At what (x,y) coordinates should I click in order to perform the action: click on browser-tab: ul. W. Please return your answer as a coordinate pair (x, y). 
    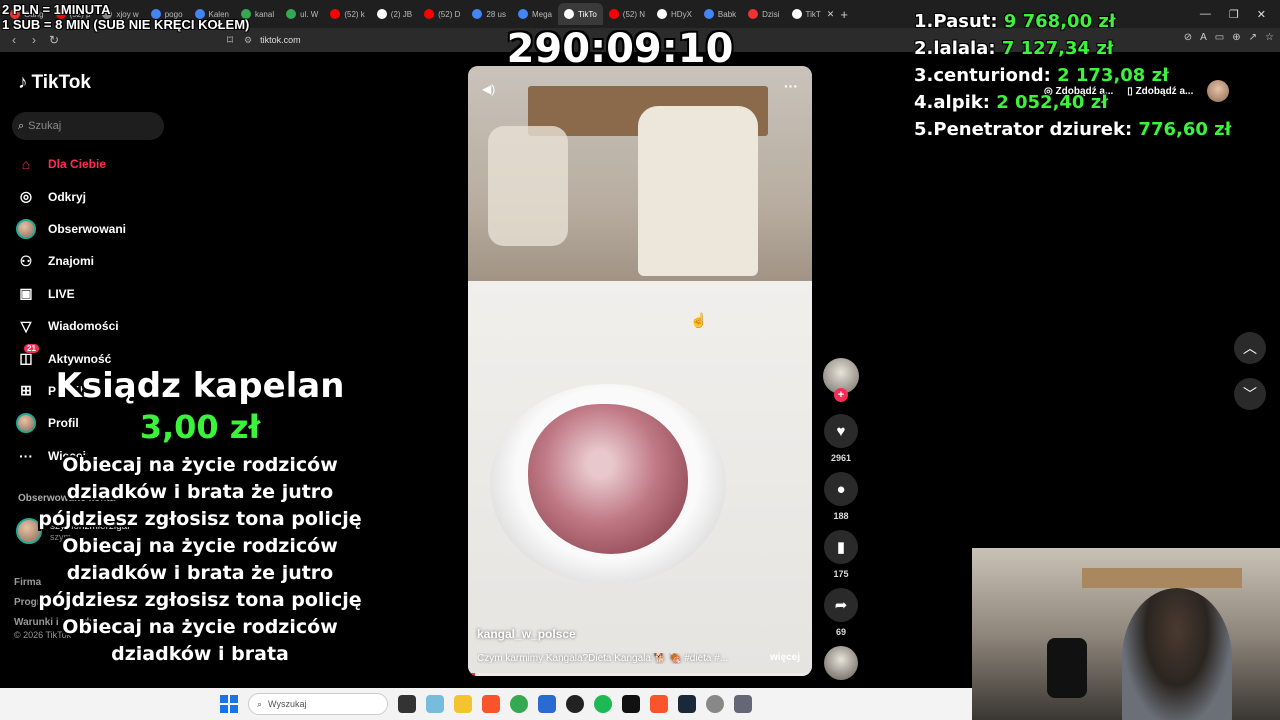
    Looking at the image, I should click on (302, 14).